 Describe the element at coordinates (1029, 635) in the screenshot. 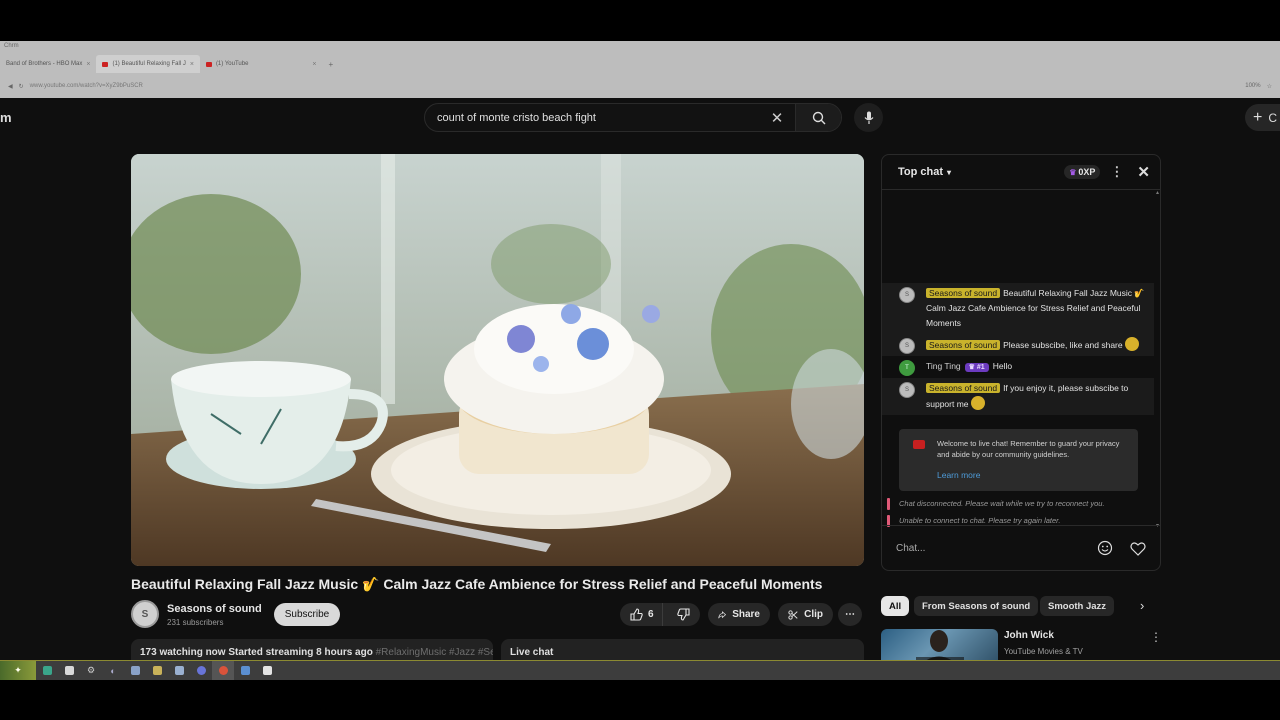

I see `related-title: John Wick` at that location.